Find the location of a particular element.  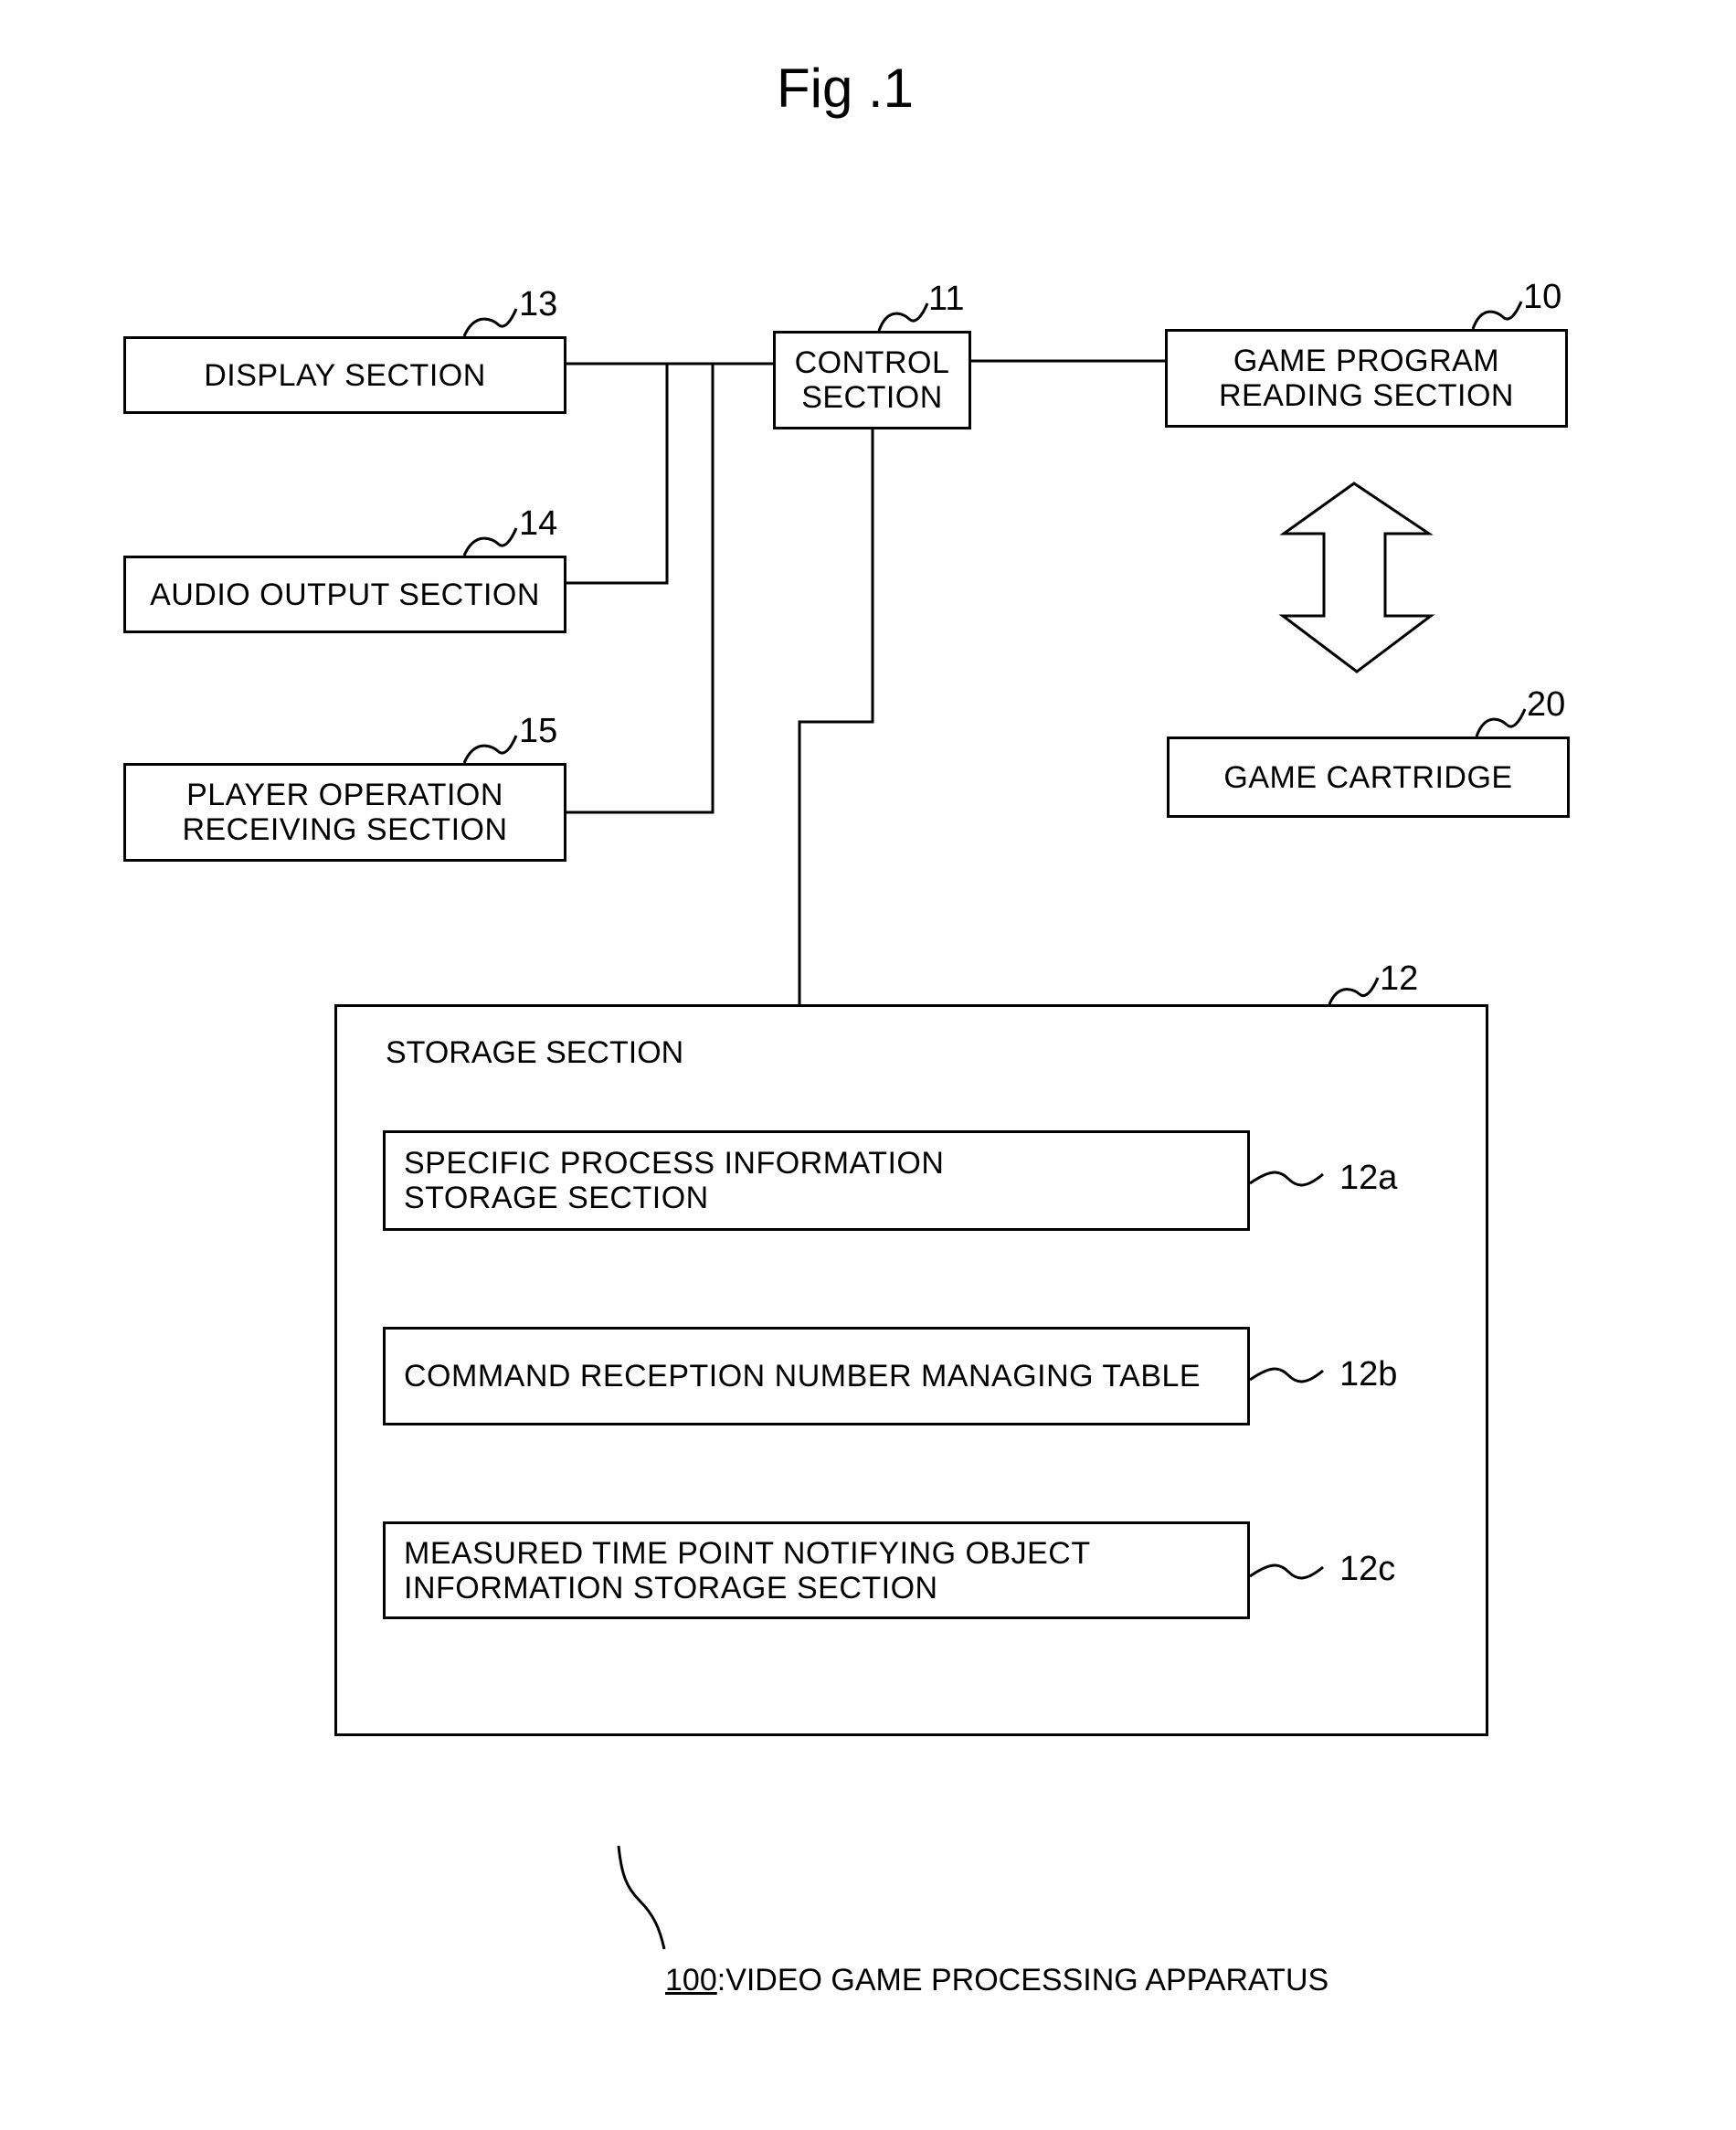

connector-audio-control is located at coordinates (617, 475).